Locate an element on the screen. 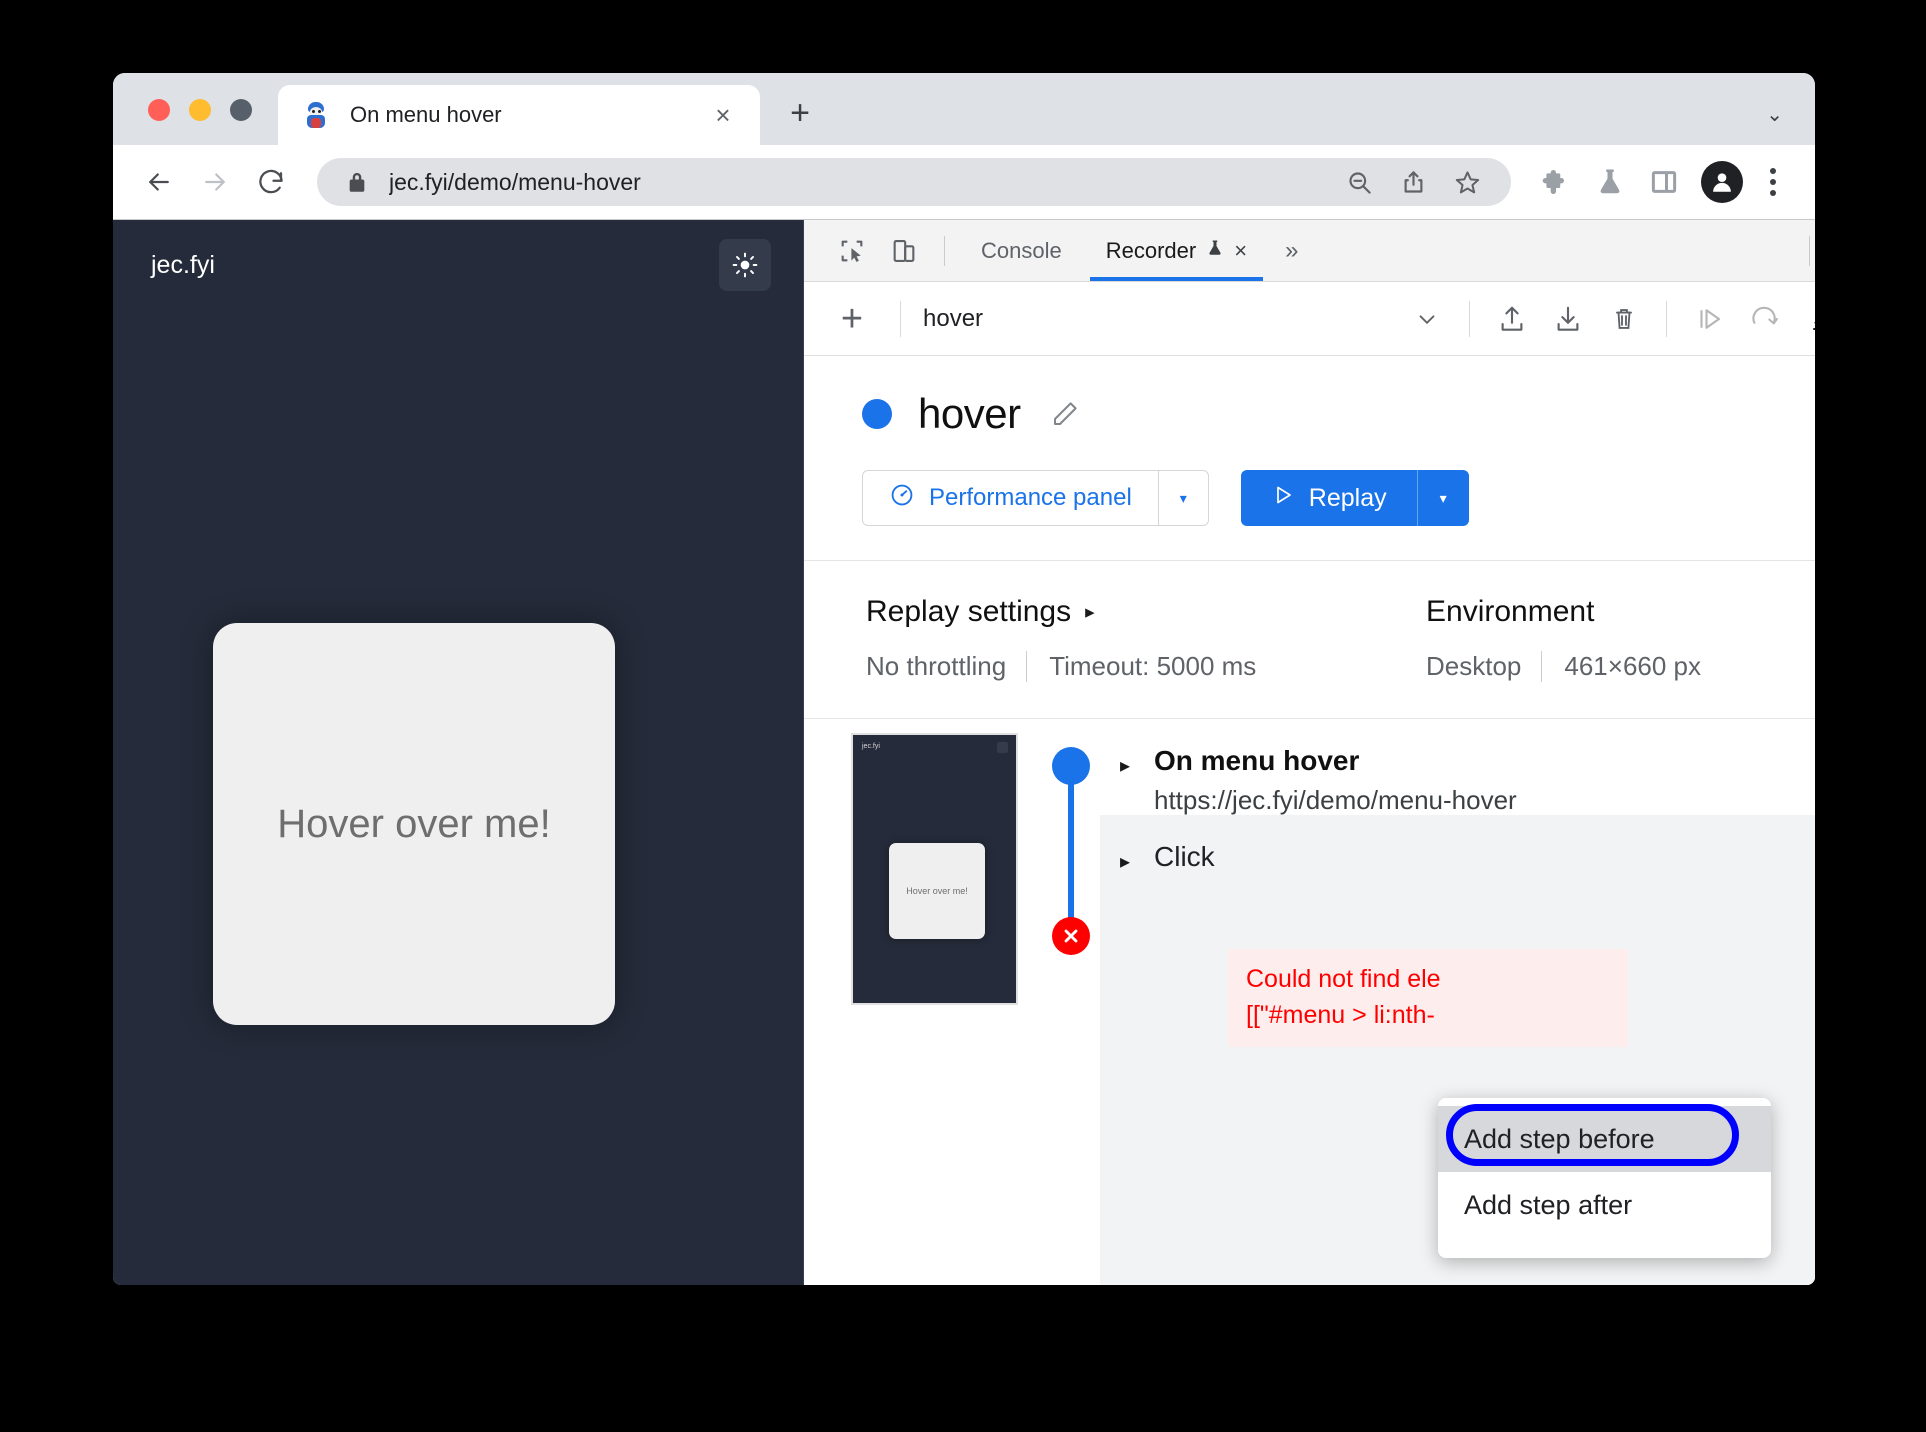 This screenshot has width=1926, height=1432. hover-card-label: Hover over me! is located at coordinates (414, 823).